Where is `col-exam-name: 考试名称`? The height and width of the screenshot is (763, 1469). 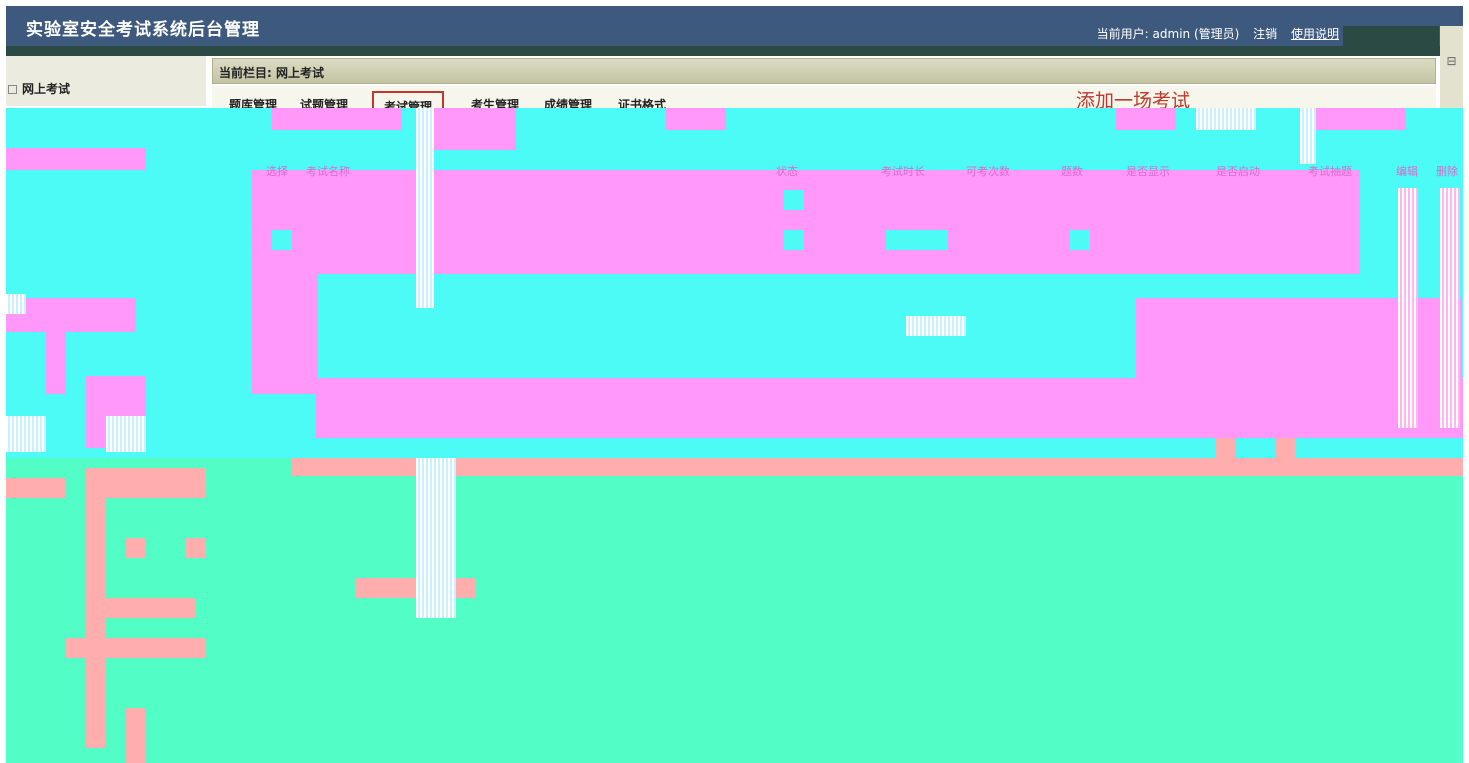
col-exam-name: 考试名称 is located at coordinates (328, 171).